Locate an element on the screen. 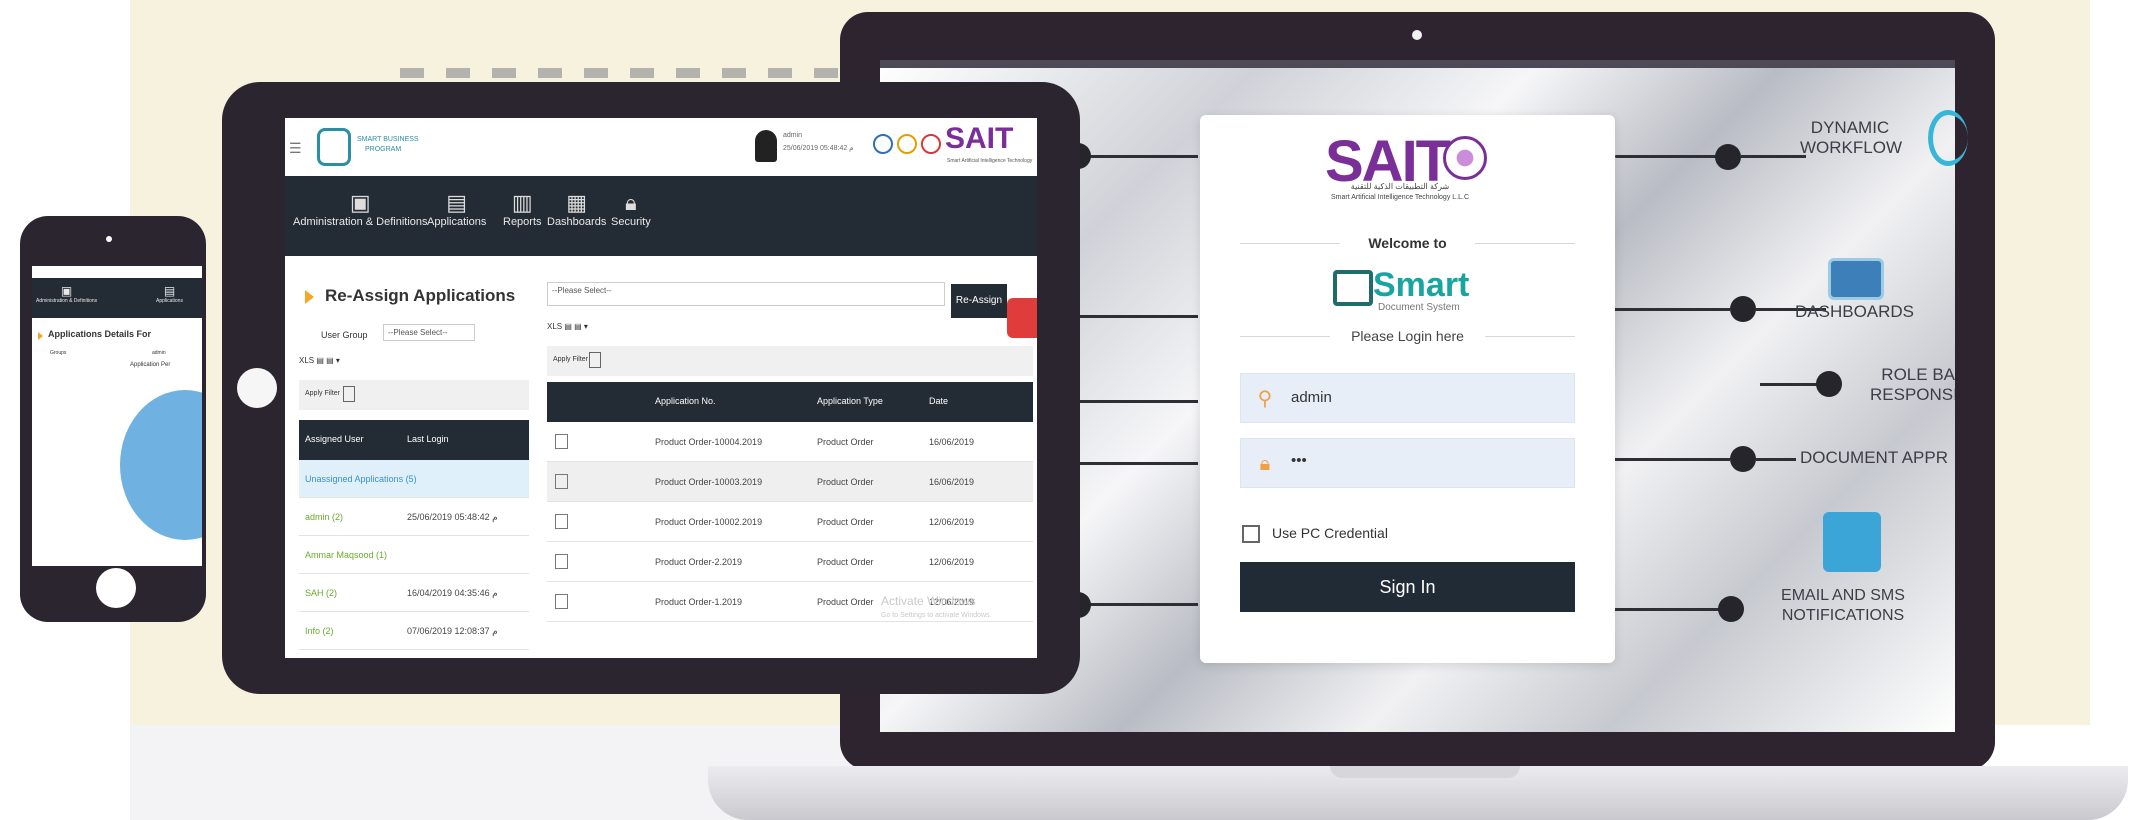  phone-status-bar is located at coordinates (117, 272).